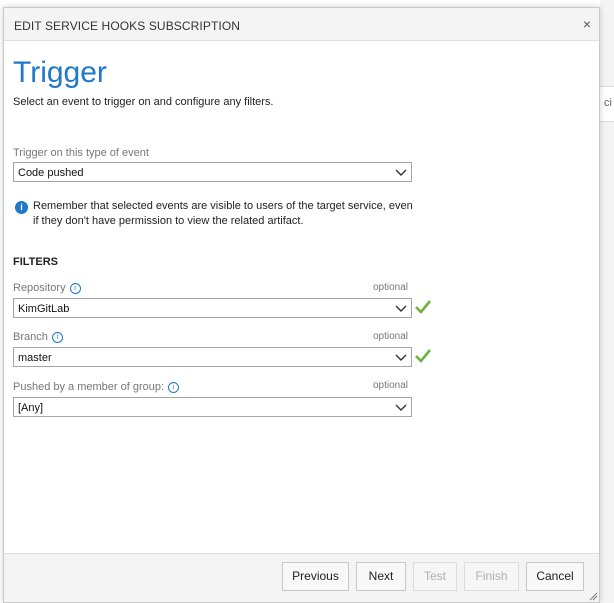  I want to click on repository-label: Repository i, so click(47, 288).